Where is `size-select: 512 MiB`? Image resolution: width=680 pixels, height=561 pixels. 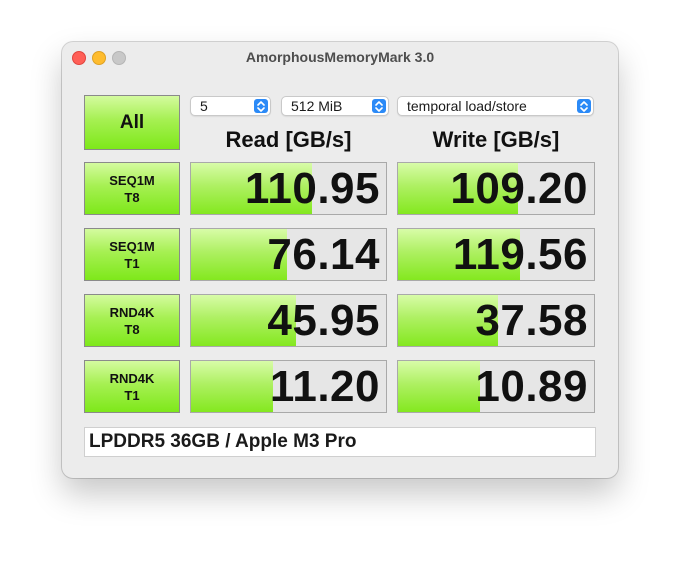 size-select: 512 MiB is located at coordinates (335, 106).